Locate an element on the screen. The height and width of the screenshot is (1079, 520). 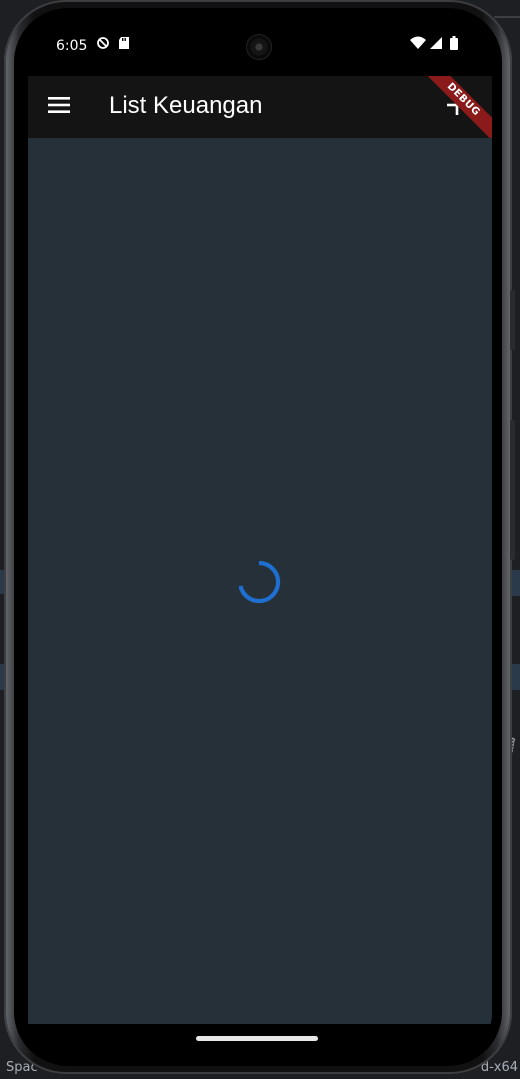
home-indicator is located at coordinates (257, 1038).